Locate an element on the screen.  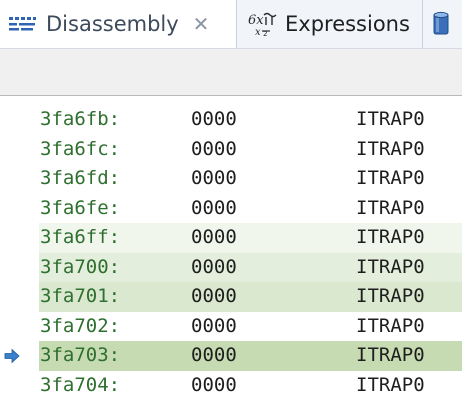
tab-expressions: 6x x 2 Expressions is located at coordinates (330, 24).